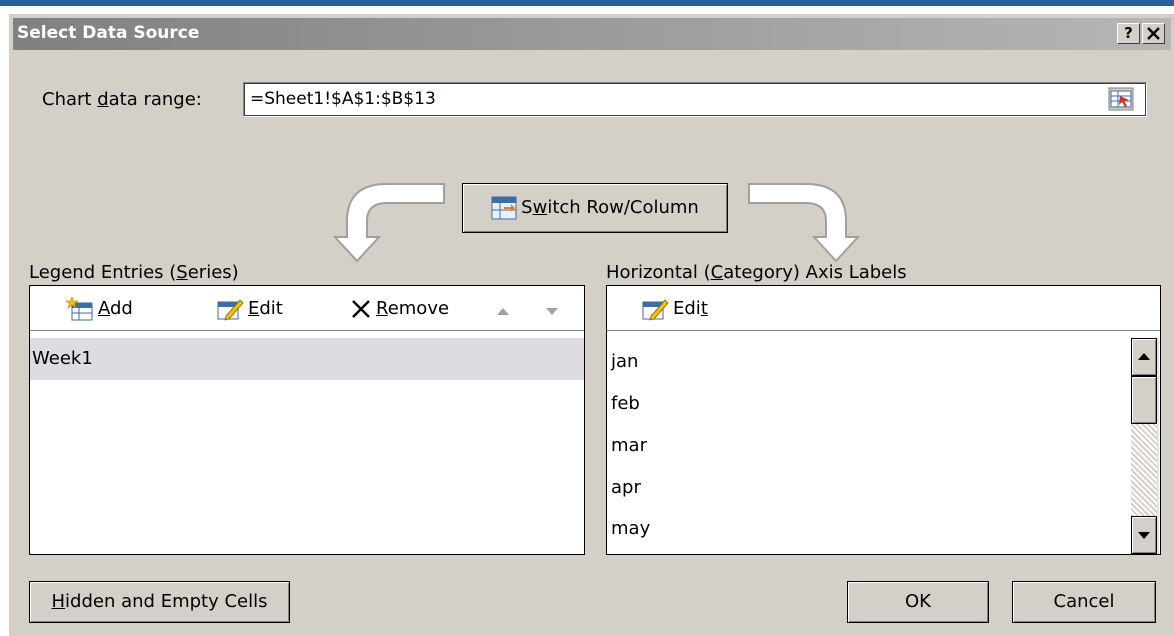  I want to click on hidden-empty-cells-button: Hidden and Empty Cells, so click(159, 602).